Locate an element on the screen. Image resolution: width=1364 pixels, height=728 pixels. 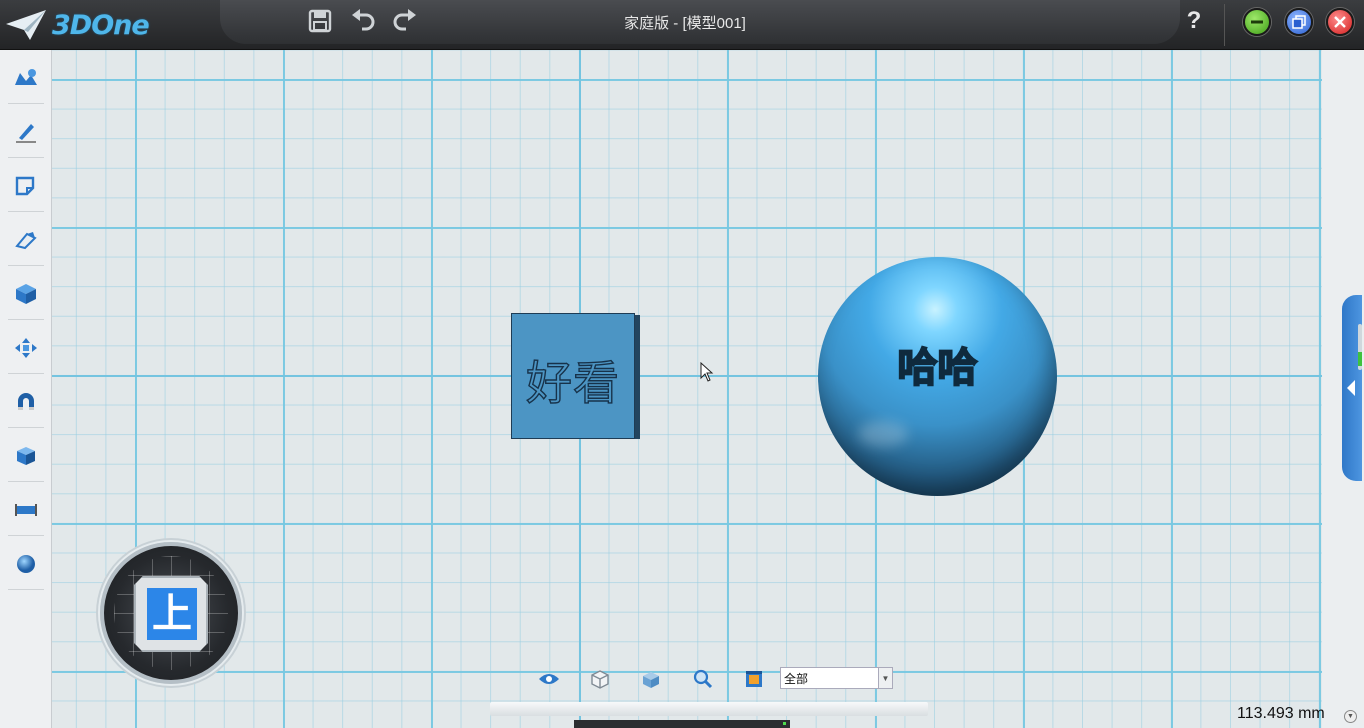
combine-icon is located at coordinates (26, 456).